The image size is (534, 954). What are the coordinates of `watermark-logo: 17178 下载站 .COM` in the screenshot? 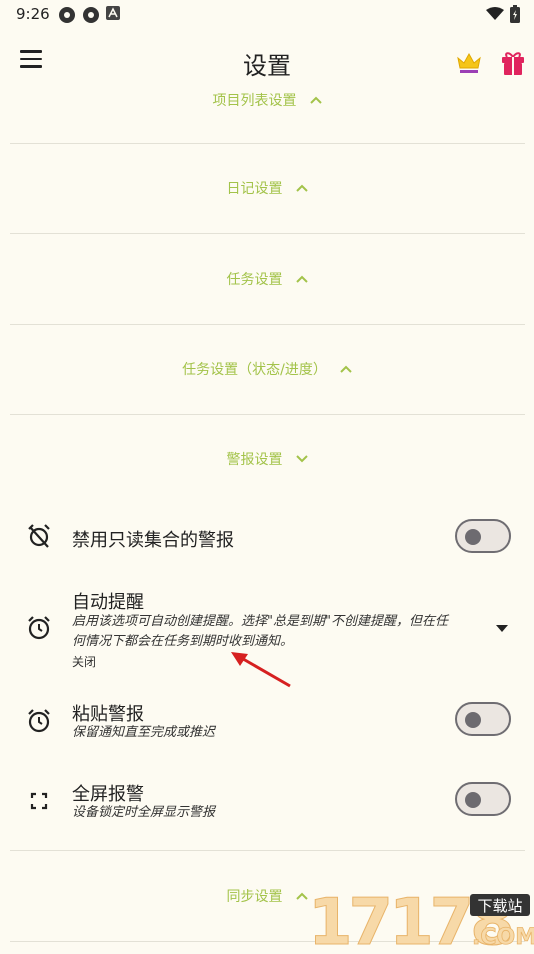 It's located at (420, 919).